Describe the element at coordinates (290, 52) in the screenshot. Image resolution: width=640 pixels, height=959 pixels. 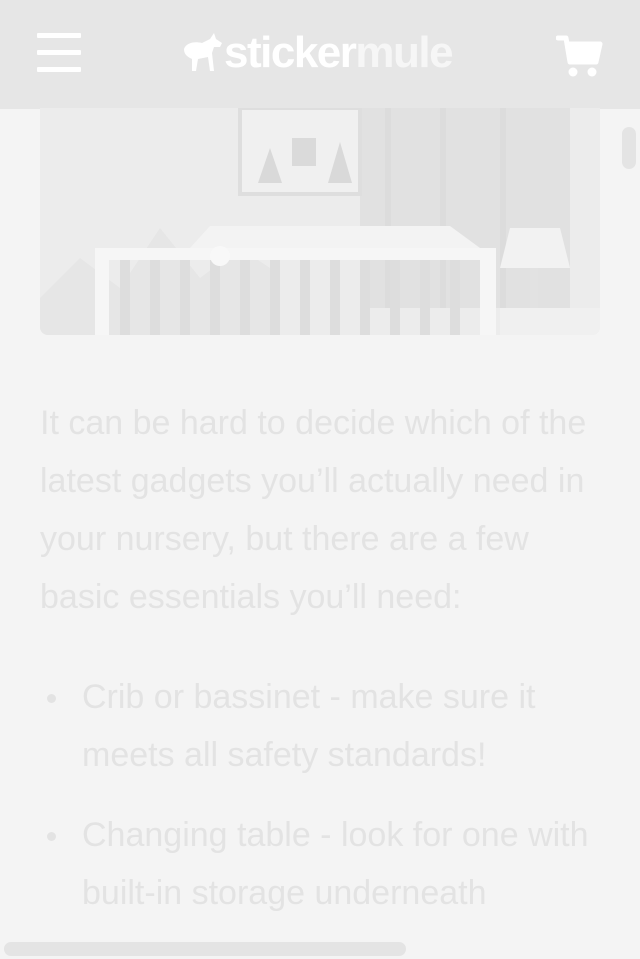
I see `logo-text-sticker: sticker` at that location.